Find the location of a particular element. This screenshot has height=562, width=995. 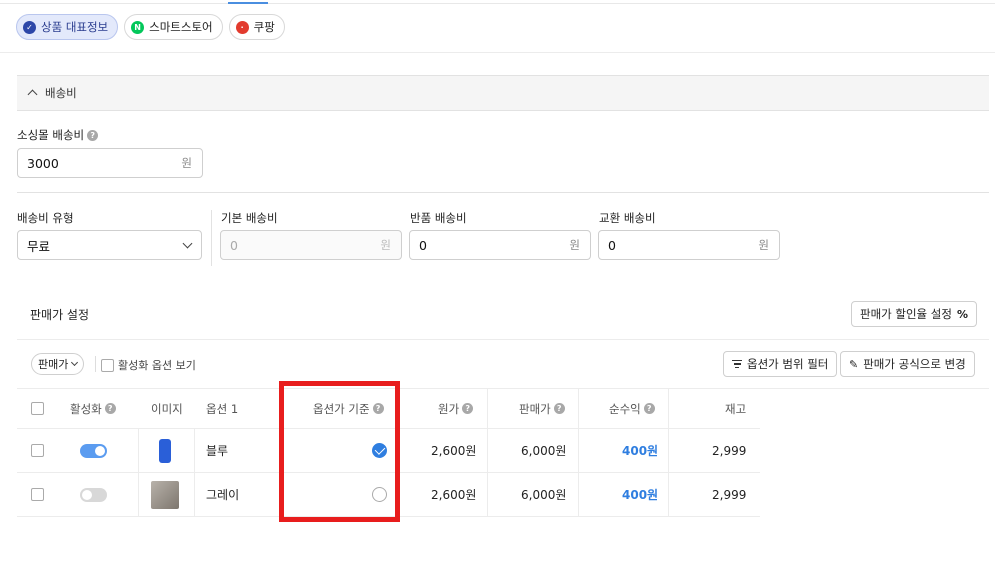

shipping-type-select: 무료 is located at coordinates (109, 245).